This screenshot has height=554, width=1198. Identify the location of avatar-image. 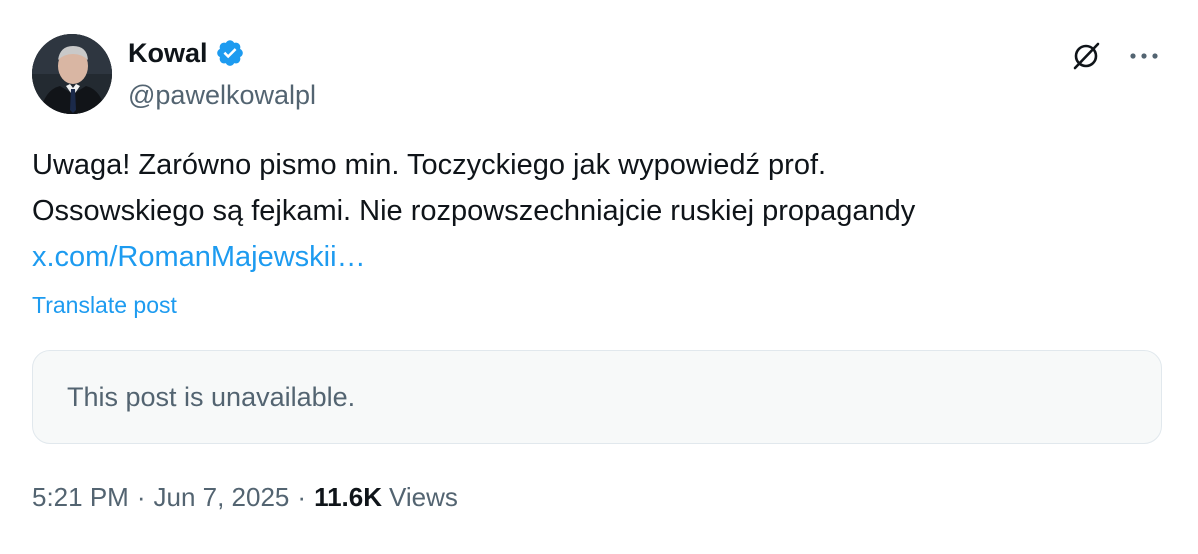
(72, 74).